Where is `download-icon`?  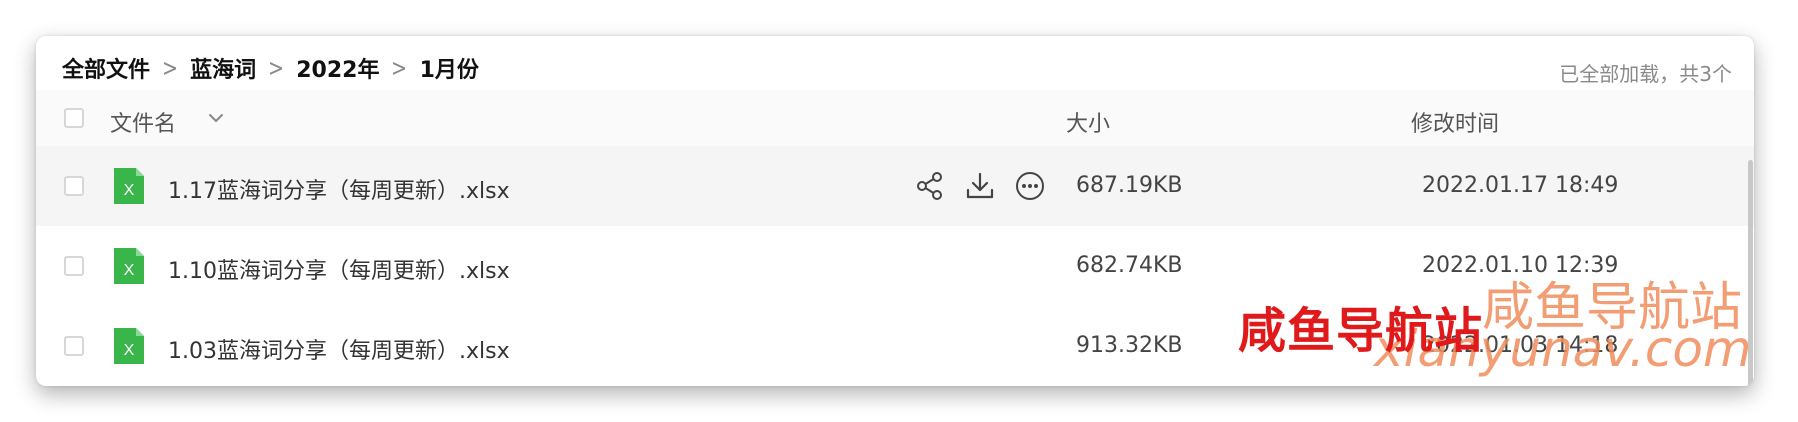 download-icon is located at coordinates (980, 186).